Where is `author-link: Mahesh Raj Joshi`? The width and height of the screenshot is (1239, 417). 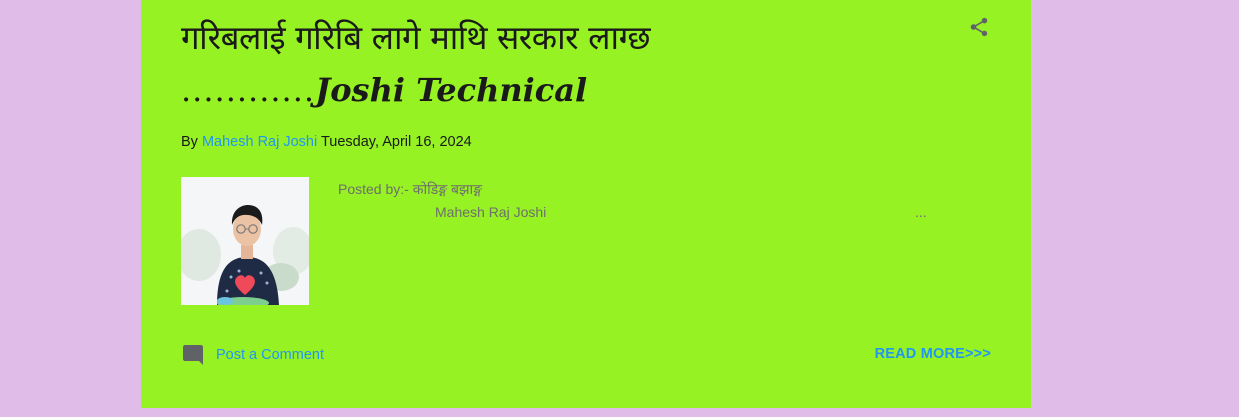
author-link: Mahesh Raj Joshi is located at coordinates (259, 142).